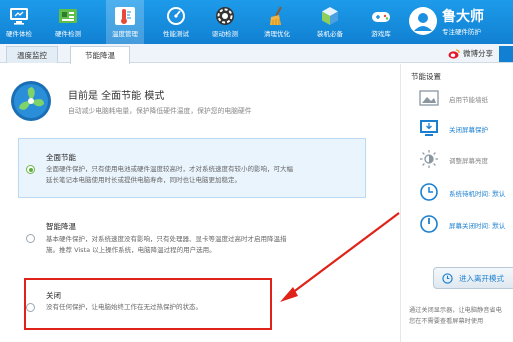 This screenshot has width=513, height=342. What do you see at coordinates (506, 54) in the screenshot?
I see `scroll-right-button` at bounding box center [506, 54].